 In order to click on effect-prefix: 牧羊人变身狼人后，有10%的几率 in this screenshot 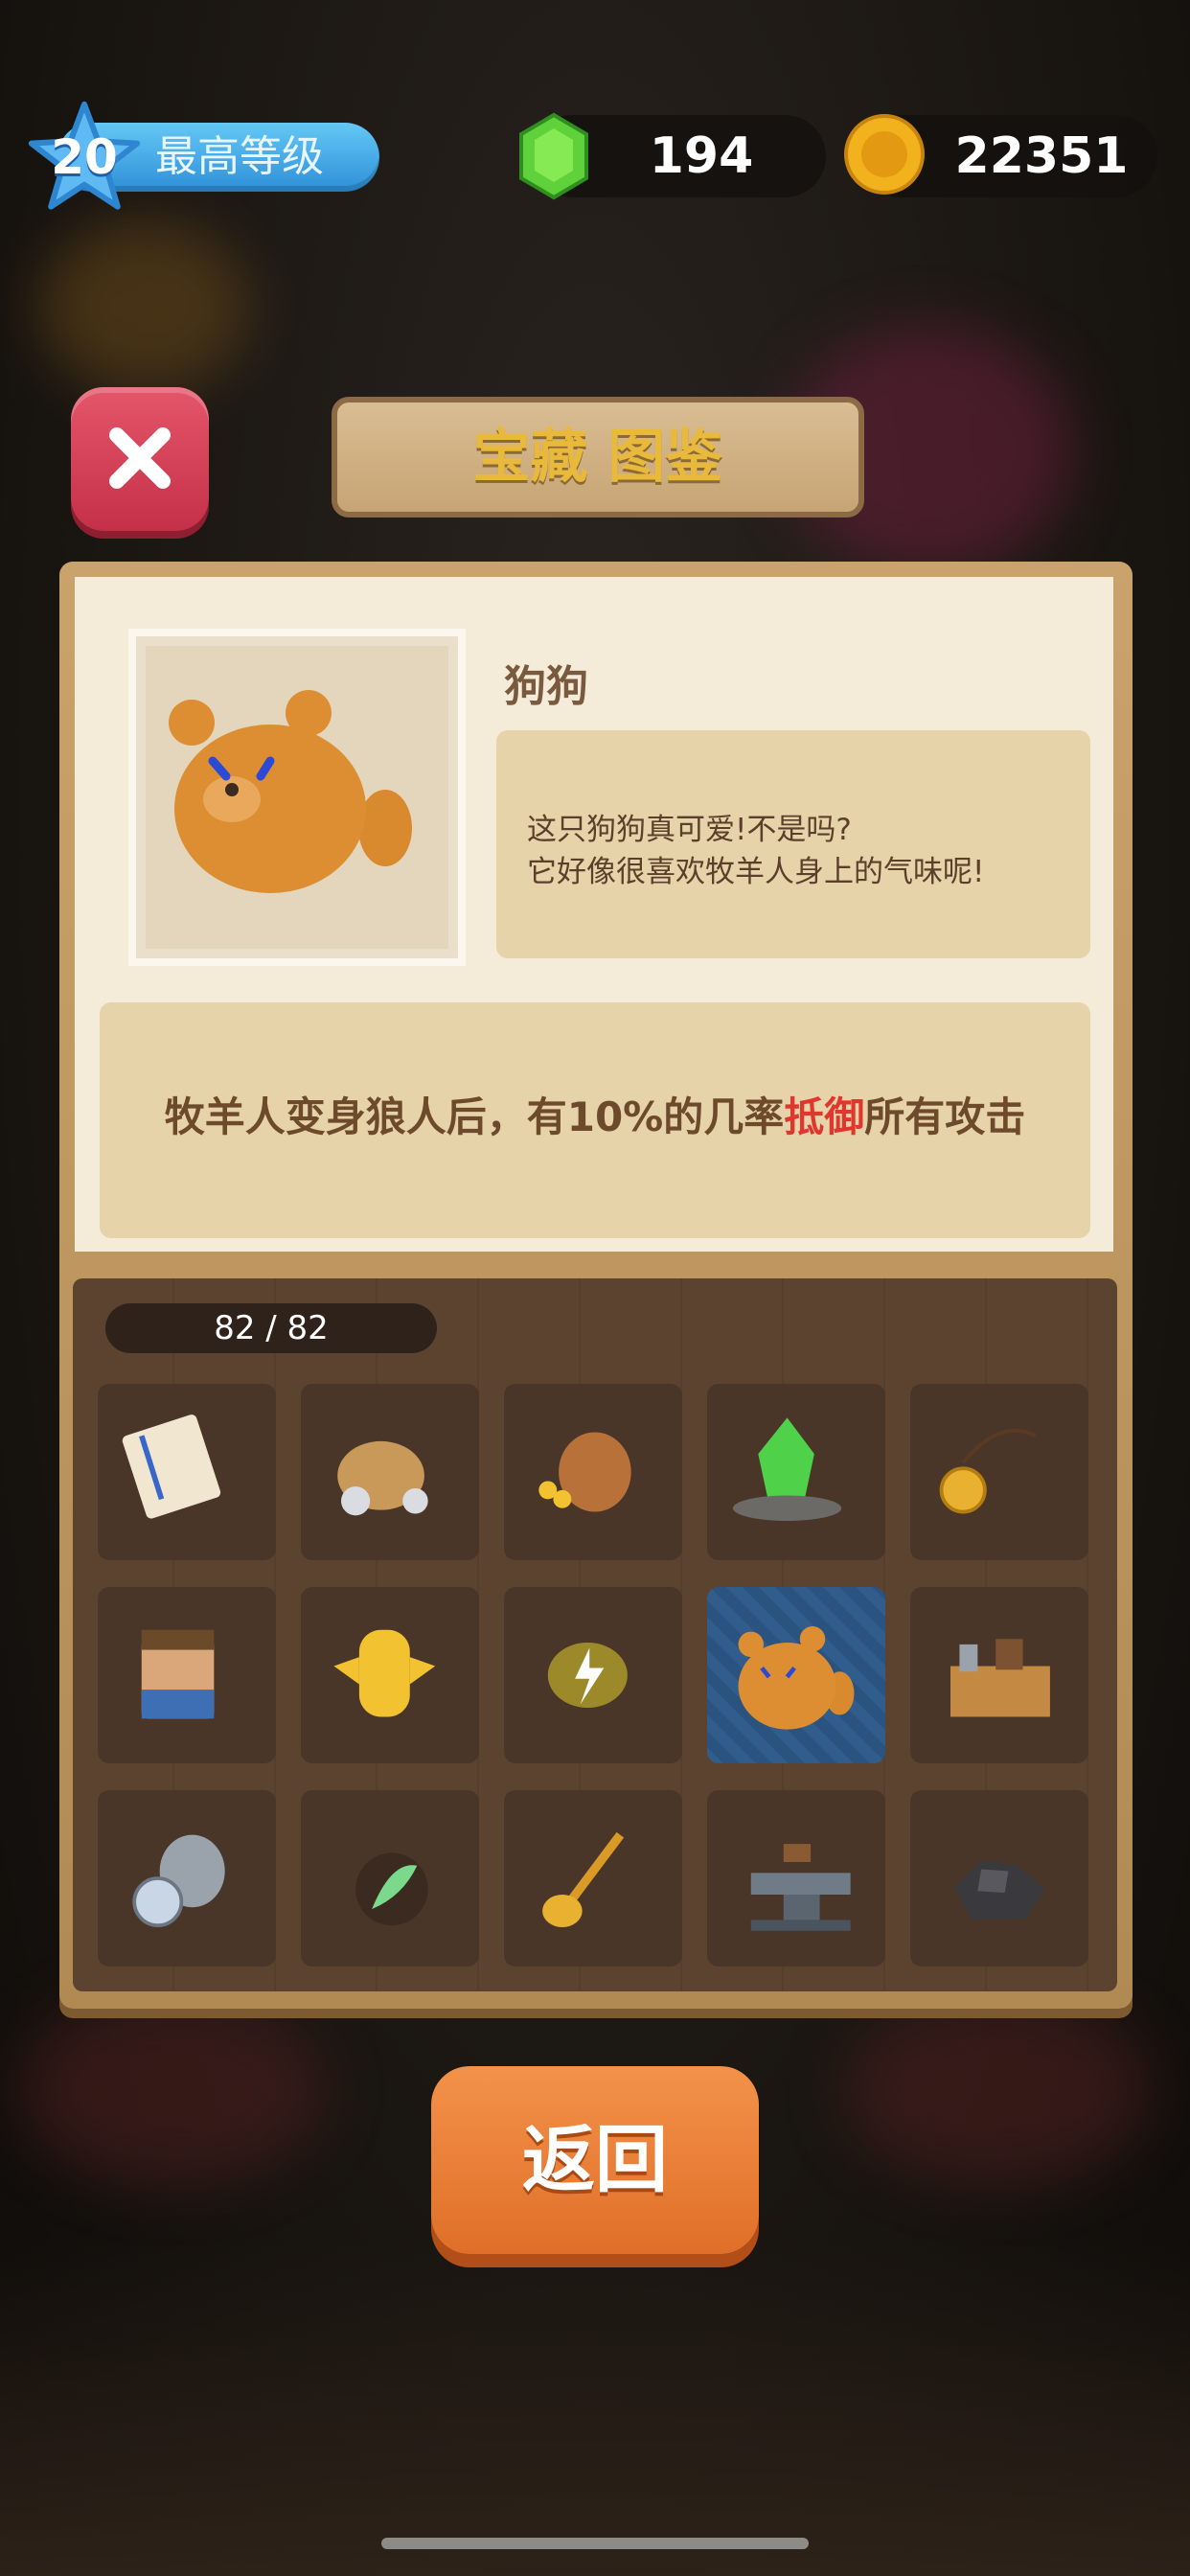, I will do `click(475, 1116)`.